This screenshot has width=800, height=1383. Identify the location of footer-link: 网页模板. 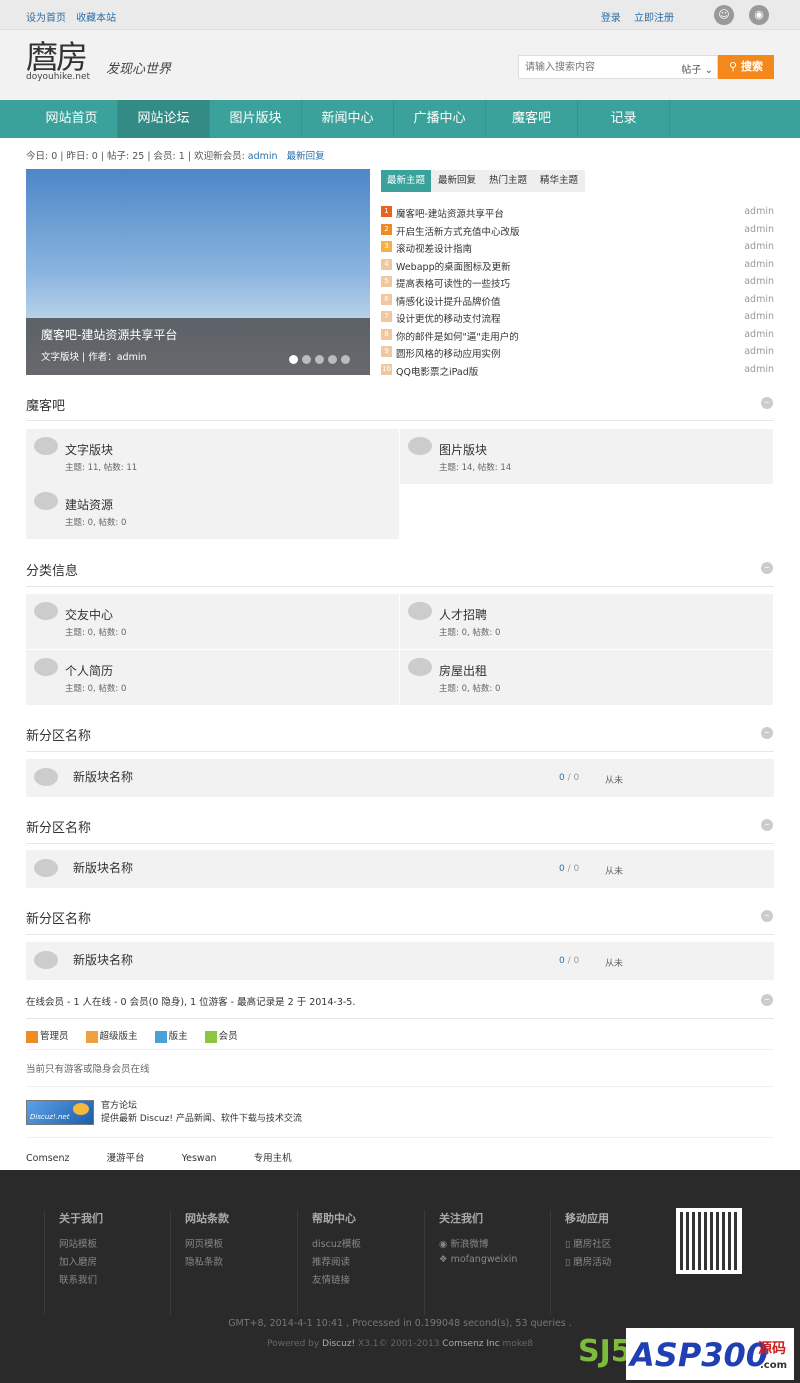
(204, 1243).